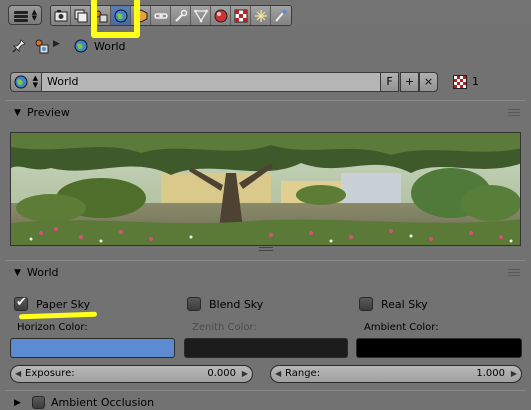 This screenshot has height=410, width=531. What do you see at coordinates (439, 348) in the screenshot?
I see `ambient-color-swatch` at bounding box center [439, 348].